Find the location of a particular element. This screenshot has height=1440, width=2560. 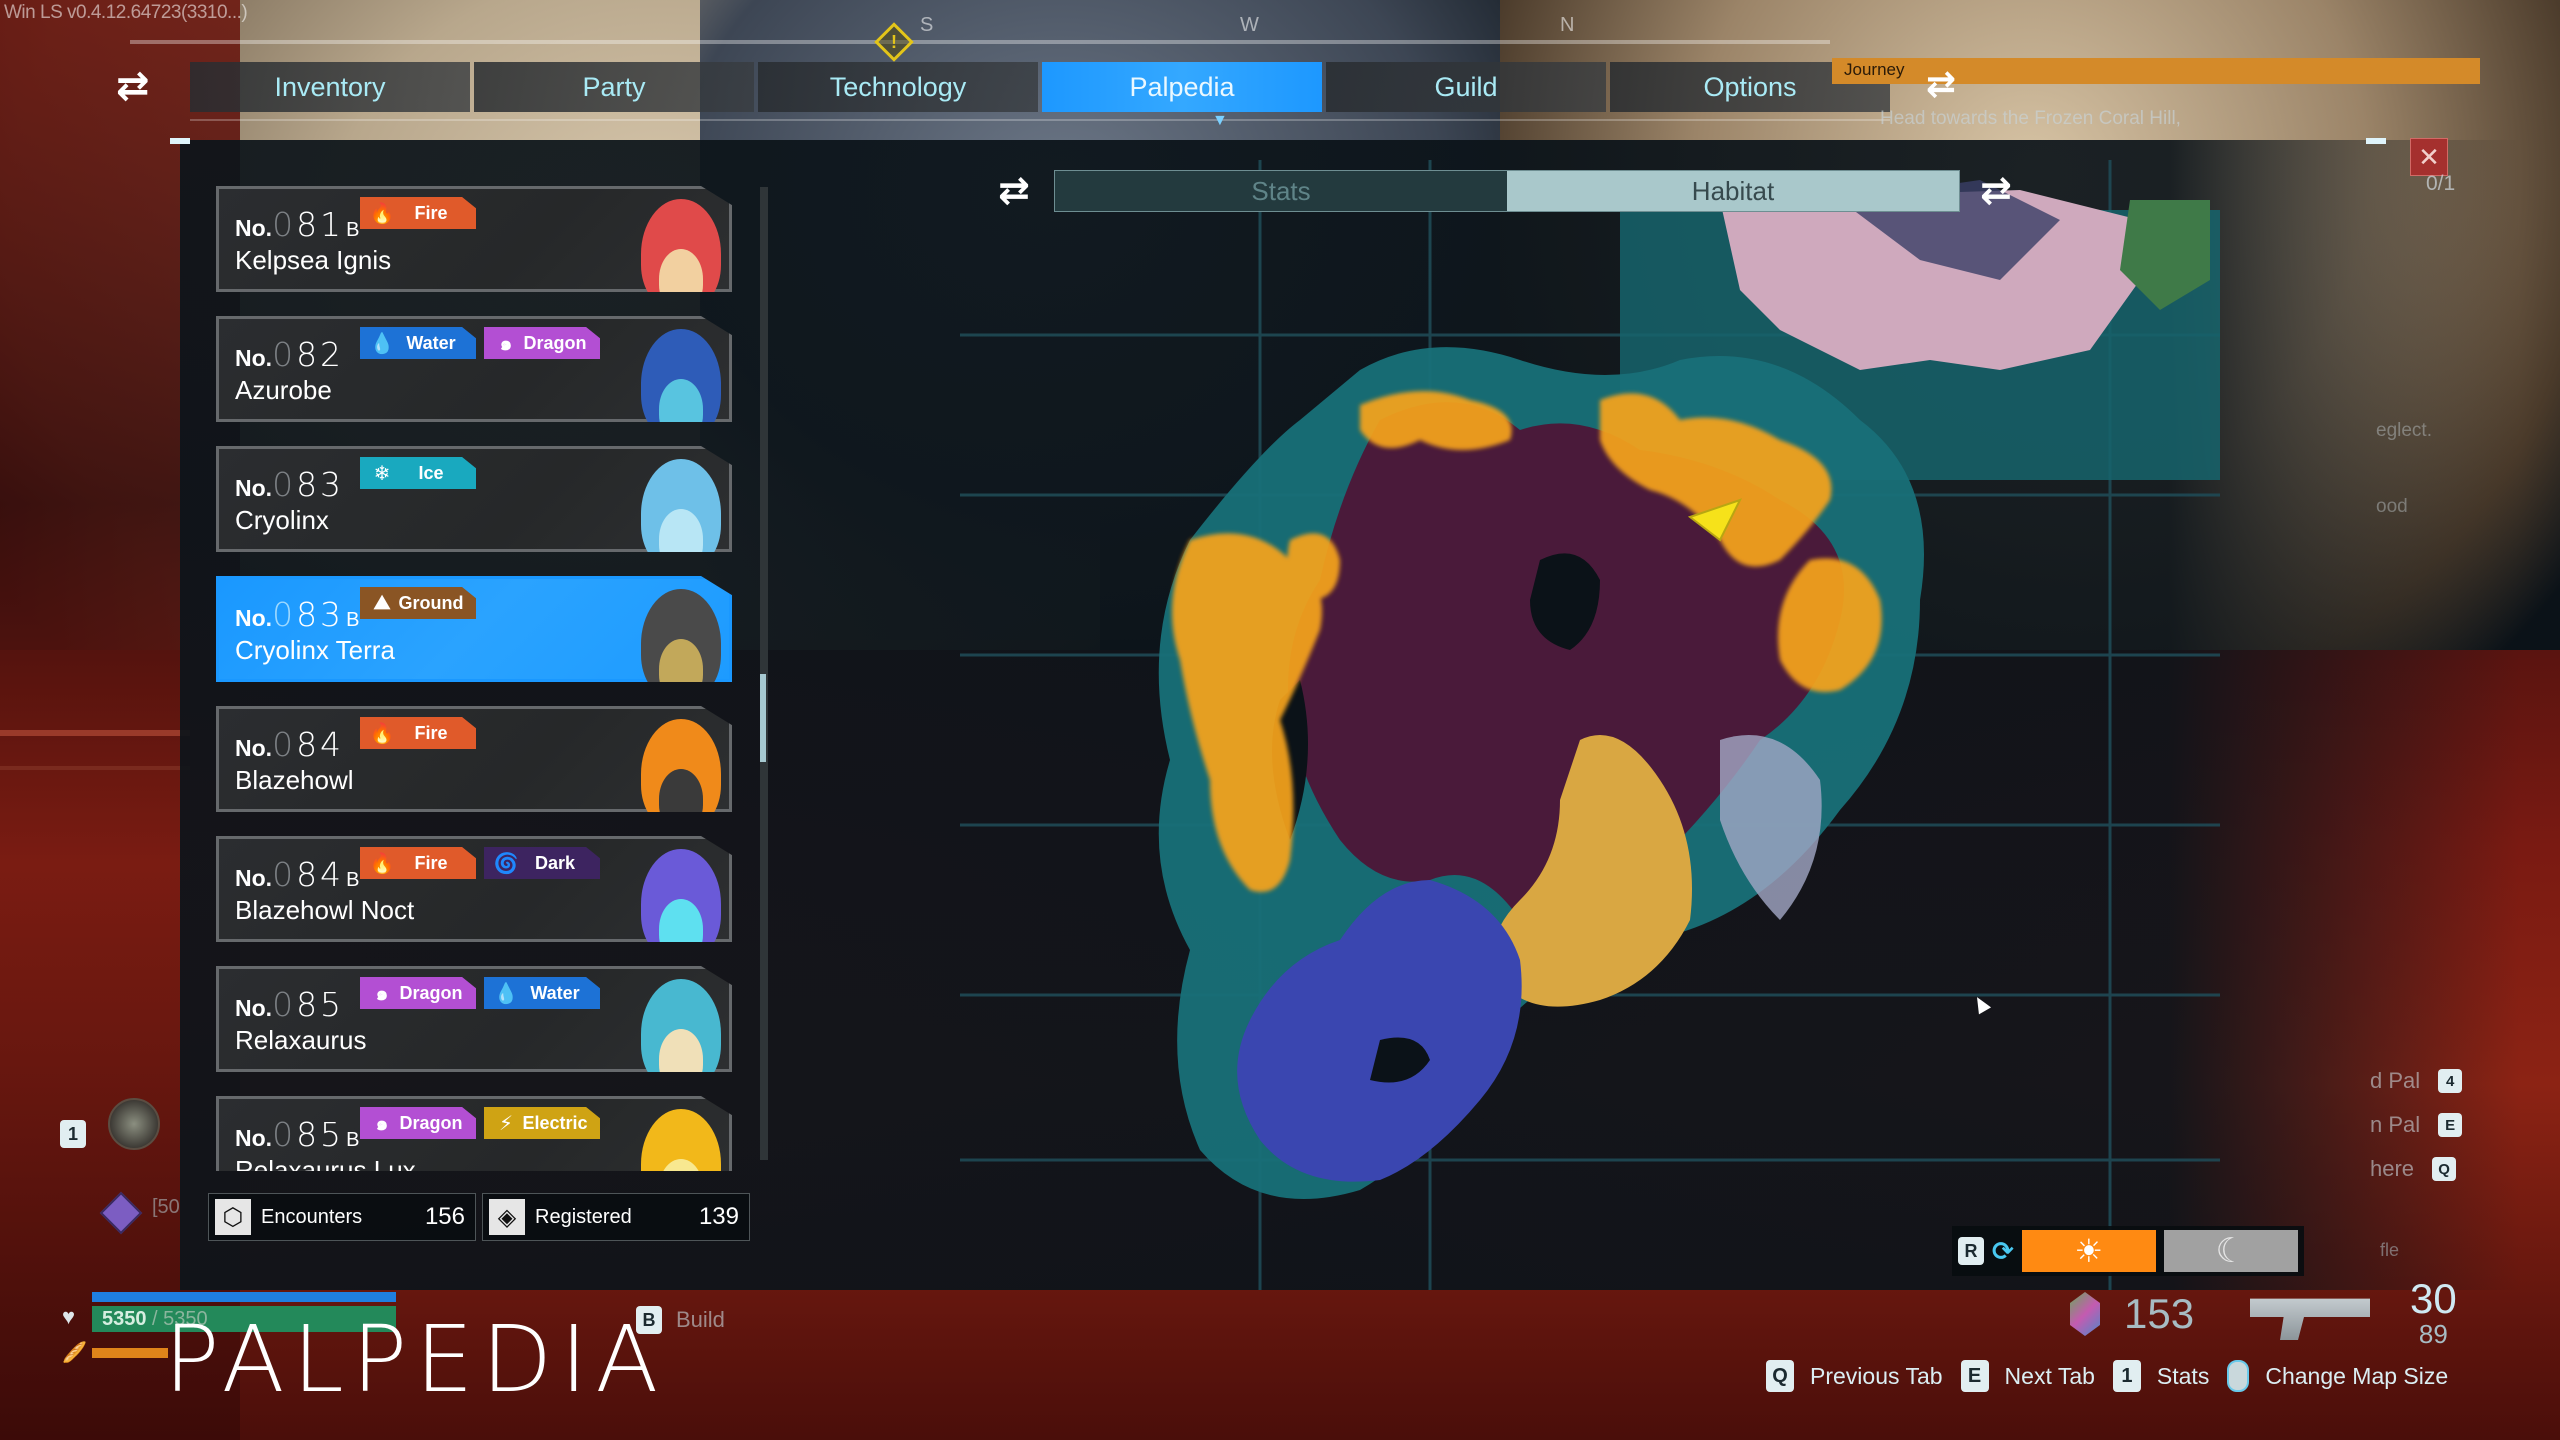

tab-inventory: Inventory is located at coordinates (330, 87).